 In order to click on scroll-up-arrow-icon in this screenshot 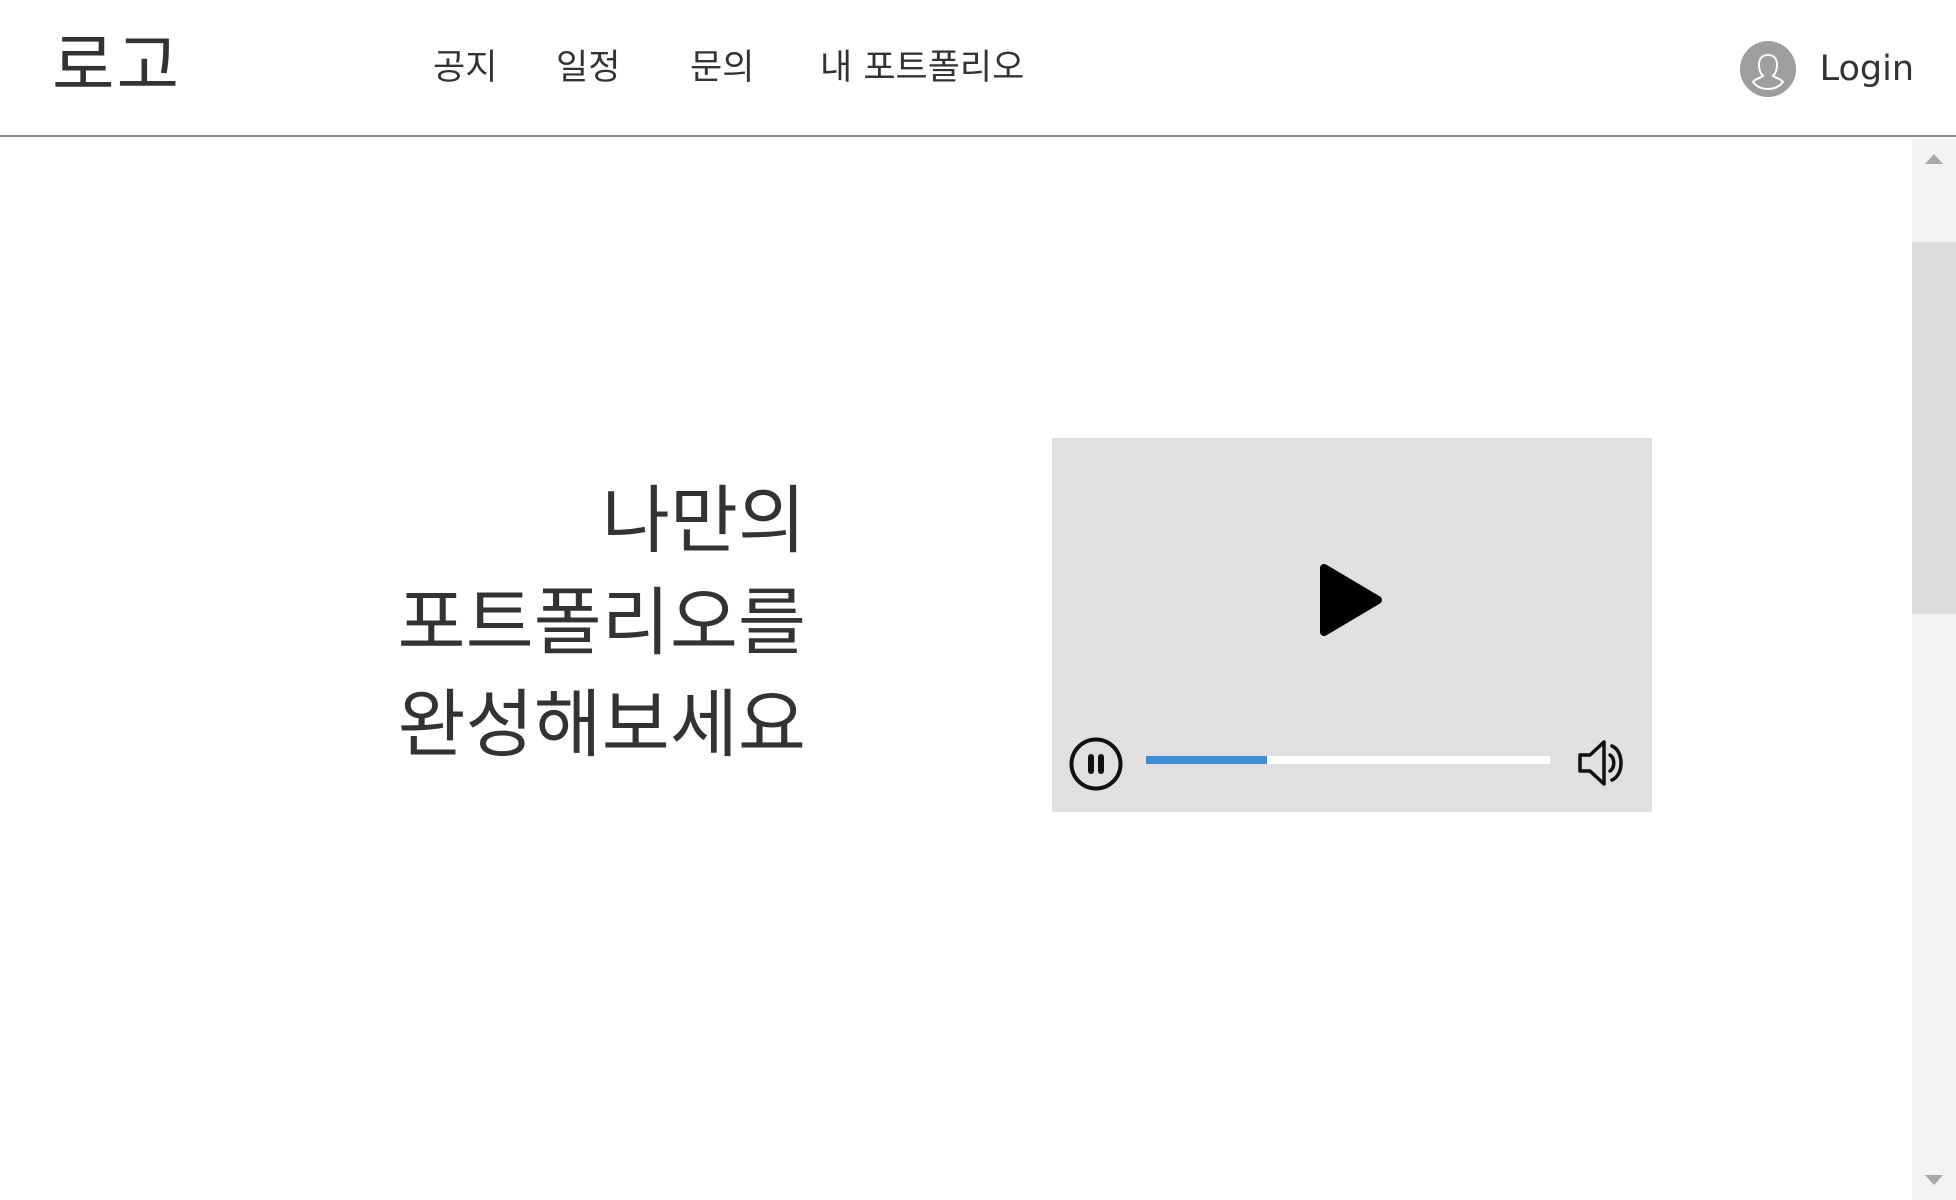, I will do `click(1934, 159)`.